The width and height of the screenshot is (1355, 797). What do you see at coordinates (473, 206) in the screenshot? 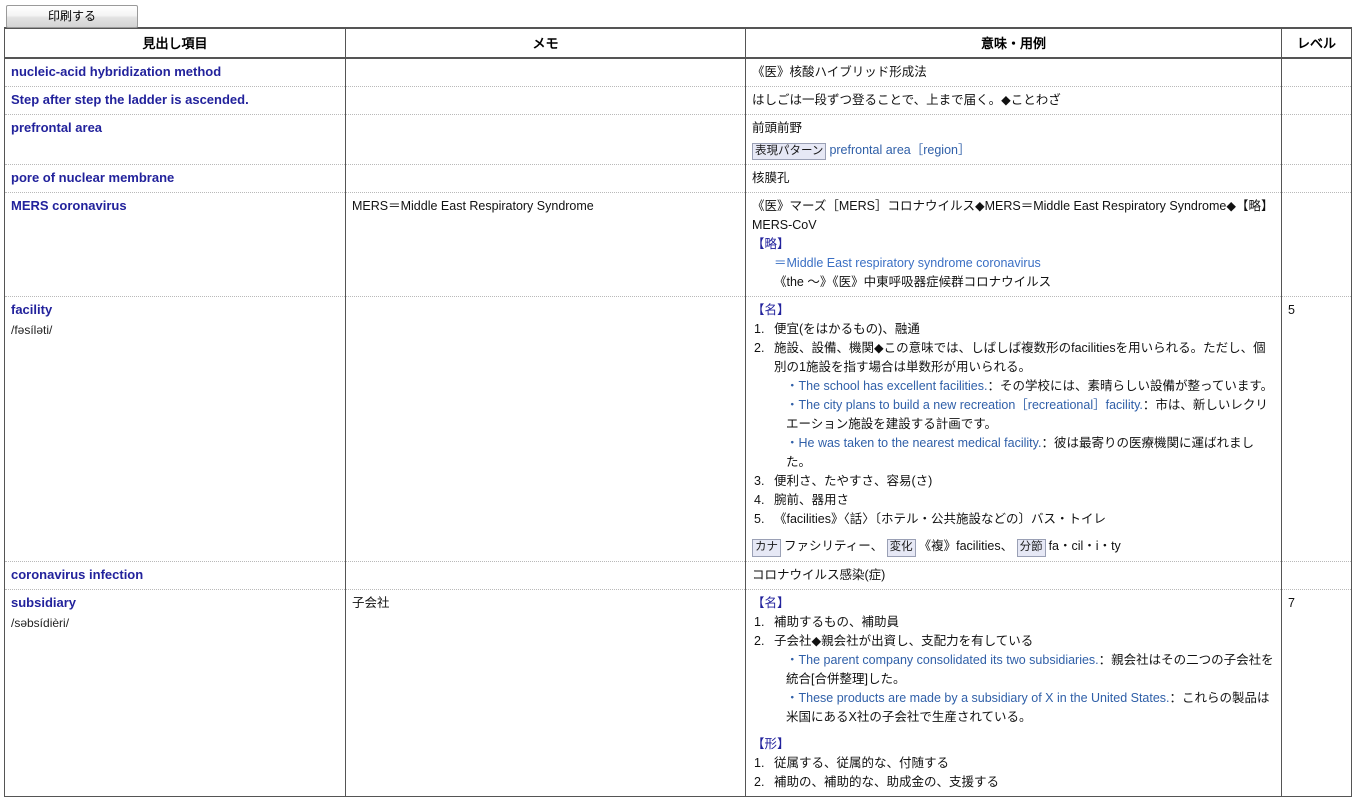
I see `memo-text: MERS＝Middle East Respiratory Syndrome` at bounding box center [473, 206].